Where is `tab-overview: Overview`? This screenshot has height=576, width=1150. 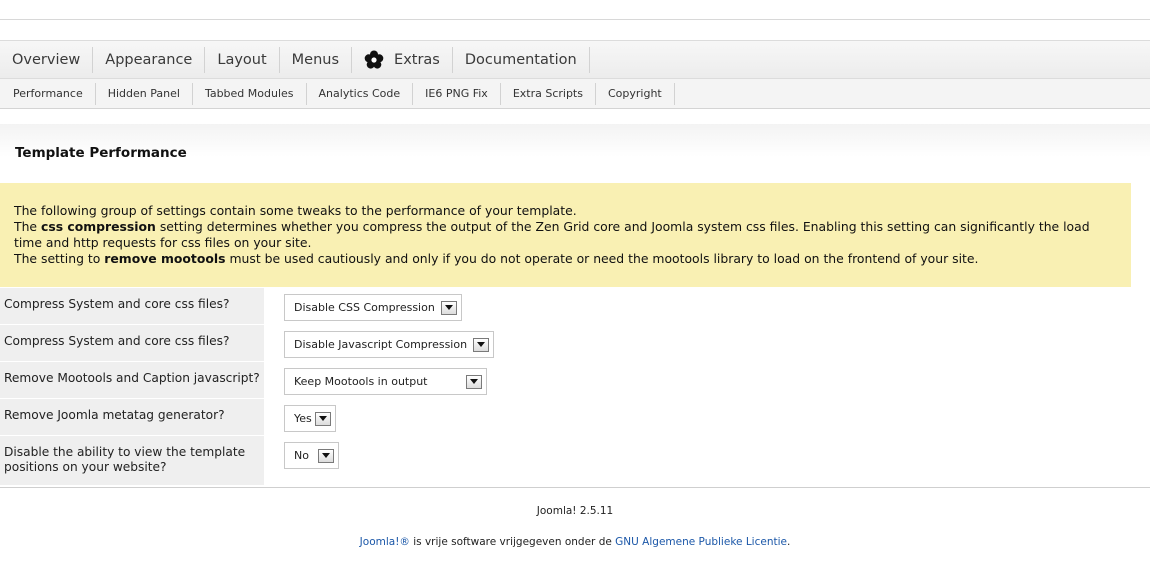
tab-overview: Overview is located at coordinates (47, 59).